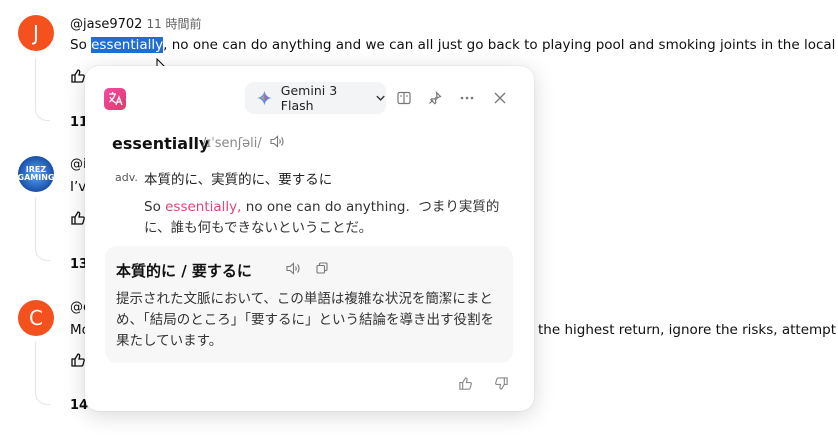 The height and width of the screenshot is (437, 838). I want to click on avatar-irez-gaming: IREZ GAMING, so click(36, 174).